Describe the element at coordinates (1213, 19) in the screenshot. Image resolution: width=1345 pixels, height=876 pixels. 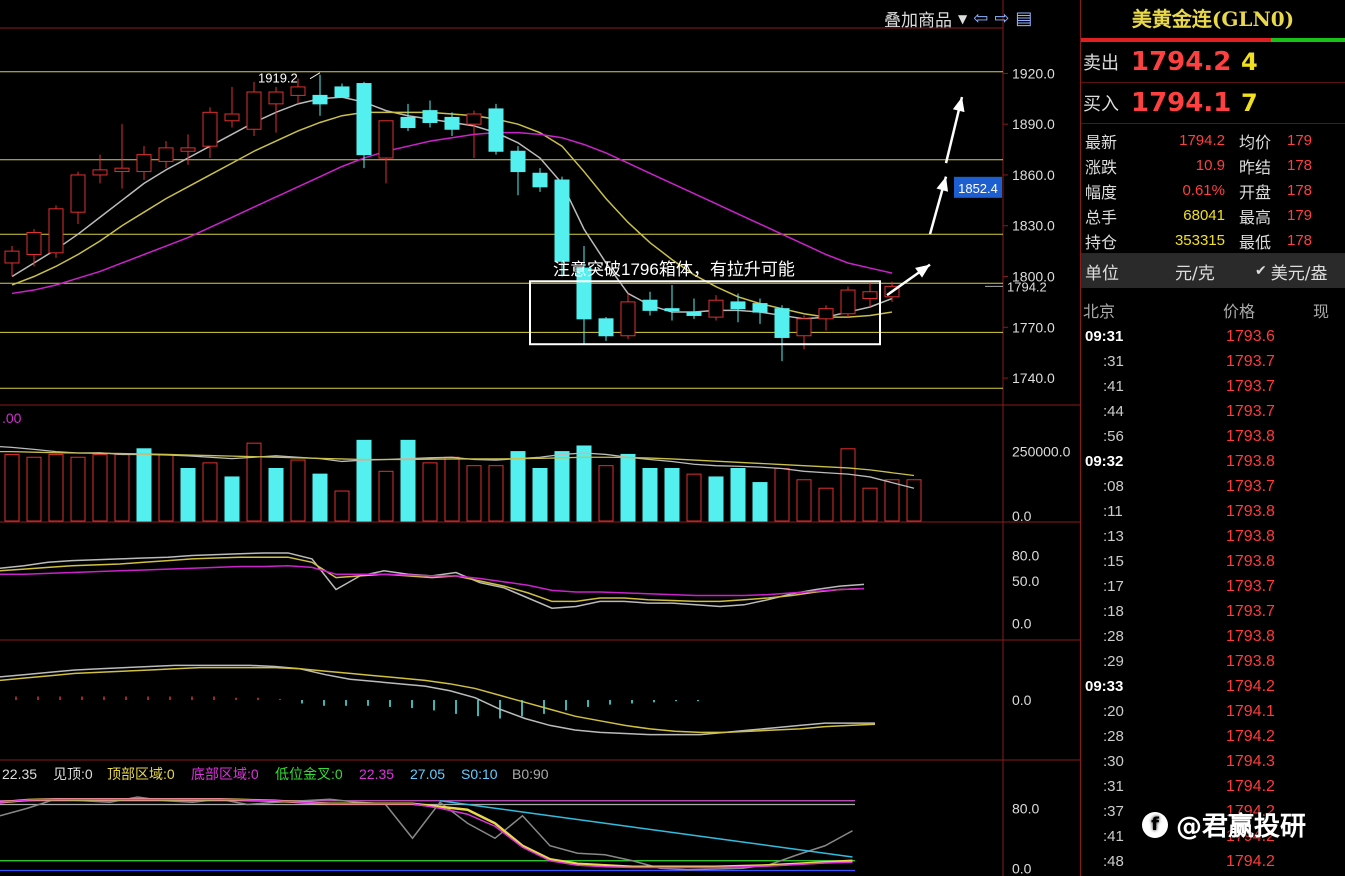
I see `symbol-title: 美黄金连(GLN0)` at that location.